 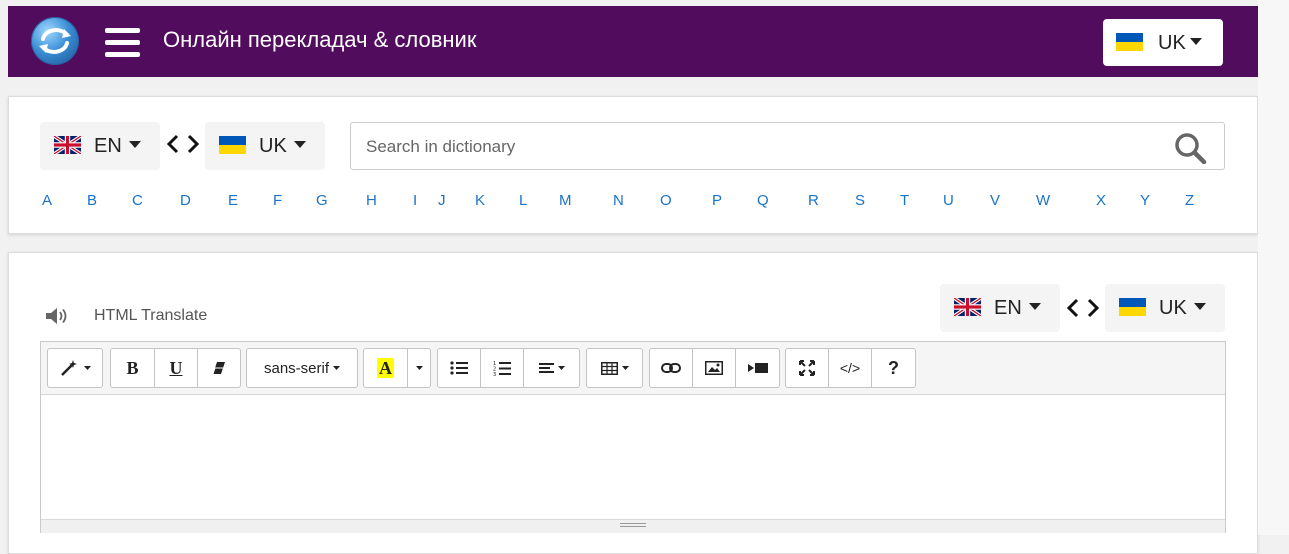 I want to click on underline-button: U, so click(x=176, y=368).